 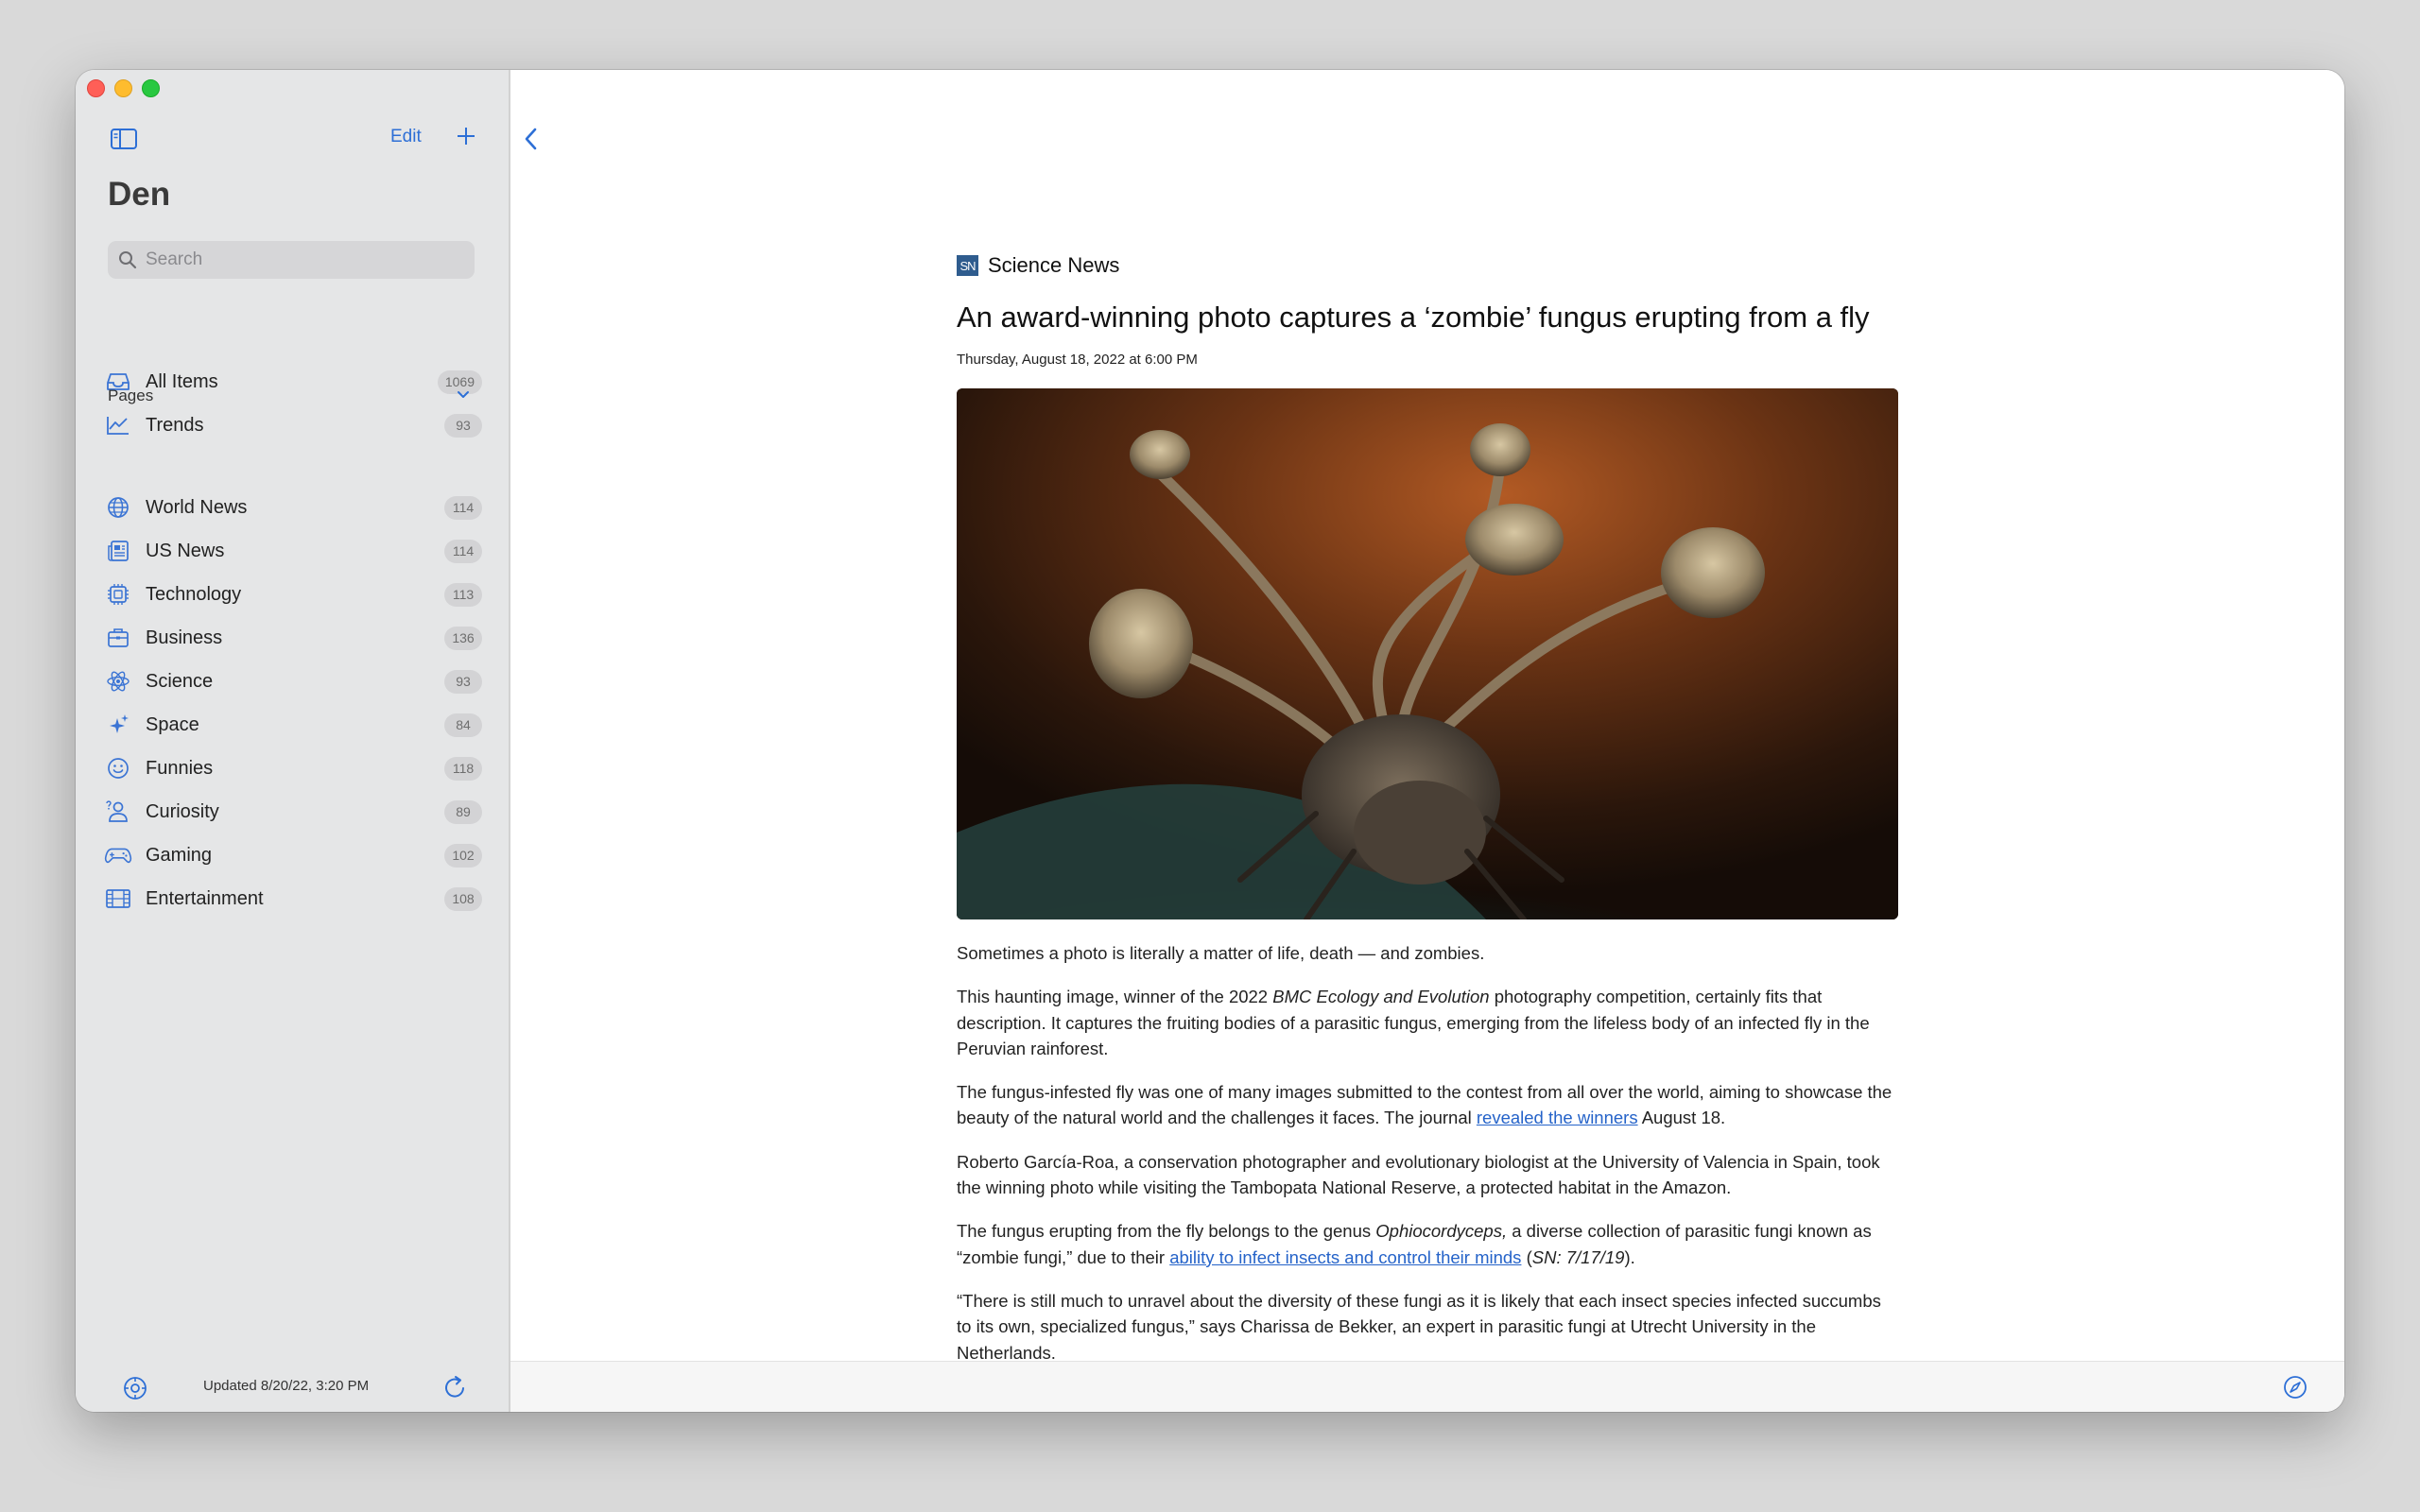 What do you see at coordinates (139, 194) in the screenshot?
I see `sidebar-title: Den` at bounding box center [139, 194].